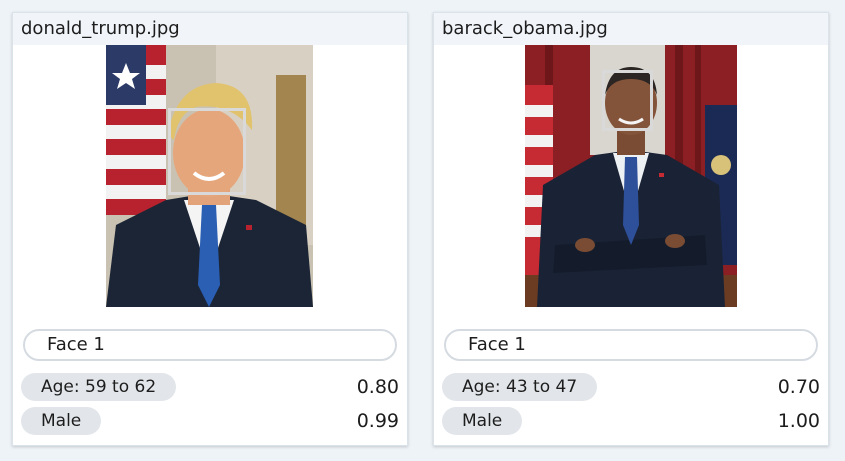  I want to click on image-filename: barack_obama.jpg, so click(631, 29).